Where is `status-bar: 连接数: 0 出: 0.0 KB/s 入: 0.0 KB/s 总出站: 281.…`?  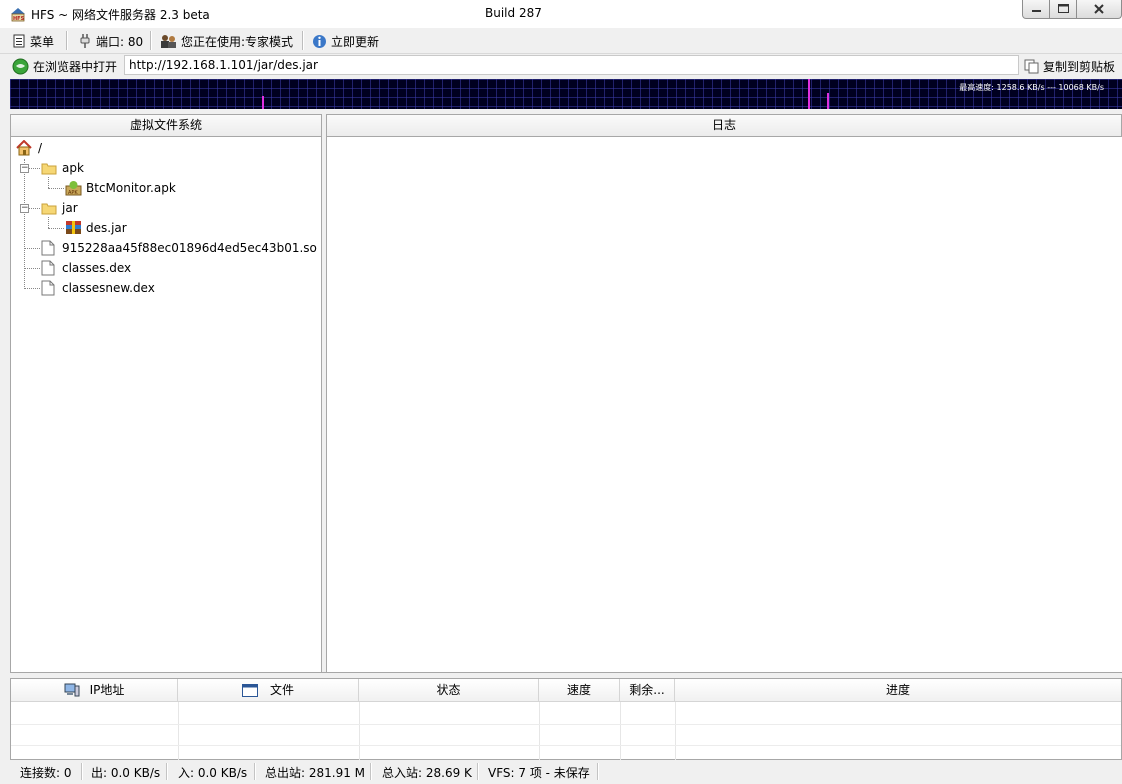
status-bar: 连接数: 0 出: 0.0 KB/s 入: 0.0 KB/s 总出站: 281.… is located at coordinates (561, 772).